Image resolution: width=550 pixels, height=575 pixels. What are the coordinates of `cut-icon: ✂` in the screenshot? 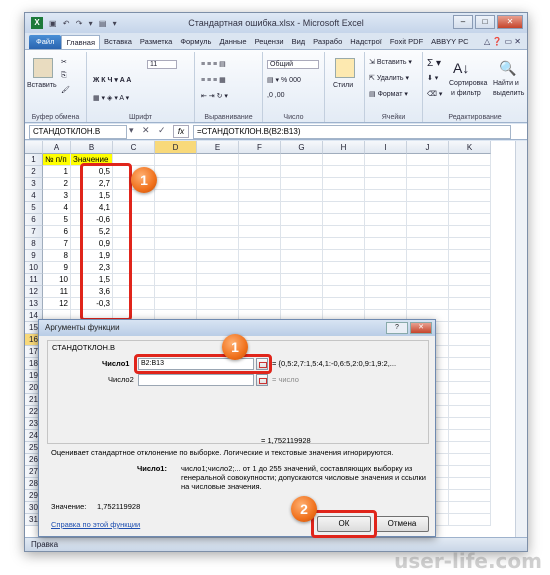 It's located at (64, 62).